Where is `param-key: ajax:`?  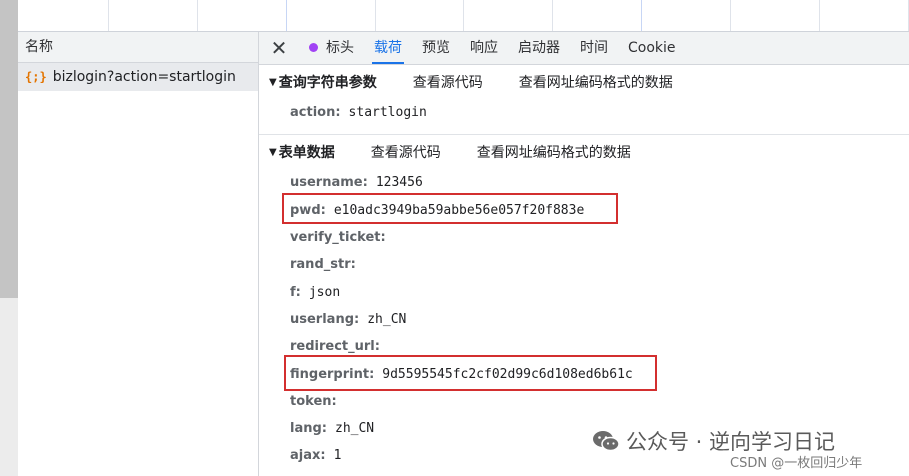
param-key: ajax: is located at coordinates (308, 456).